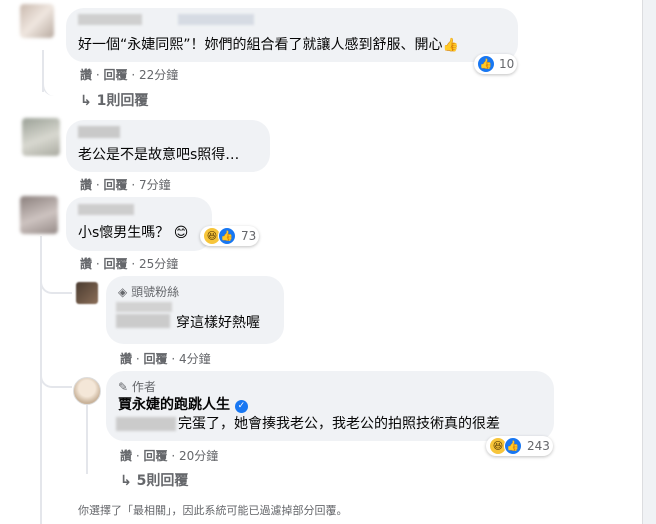 The height and width of the screenshot is (524, 656). What do you see at coordinates (496, 64) in the screenshot?
I see `reaction-summary: 👍 10` at bounding box center [496, 64].